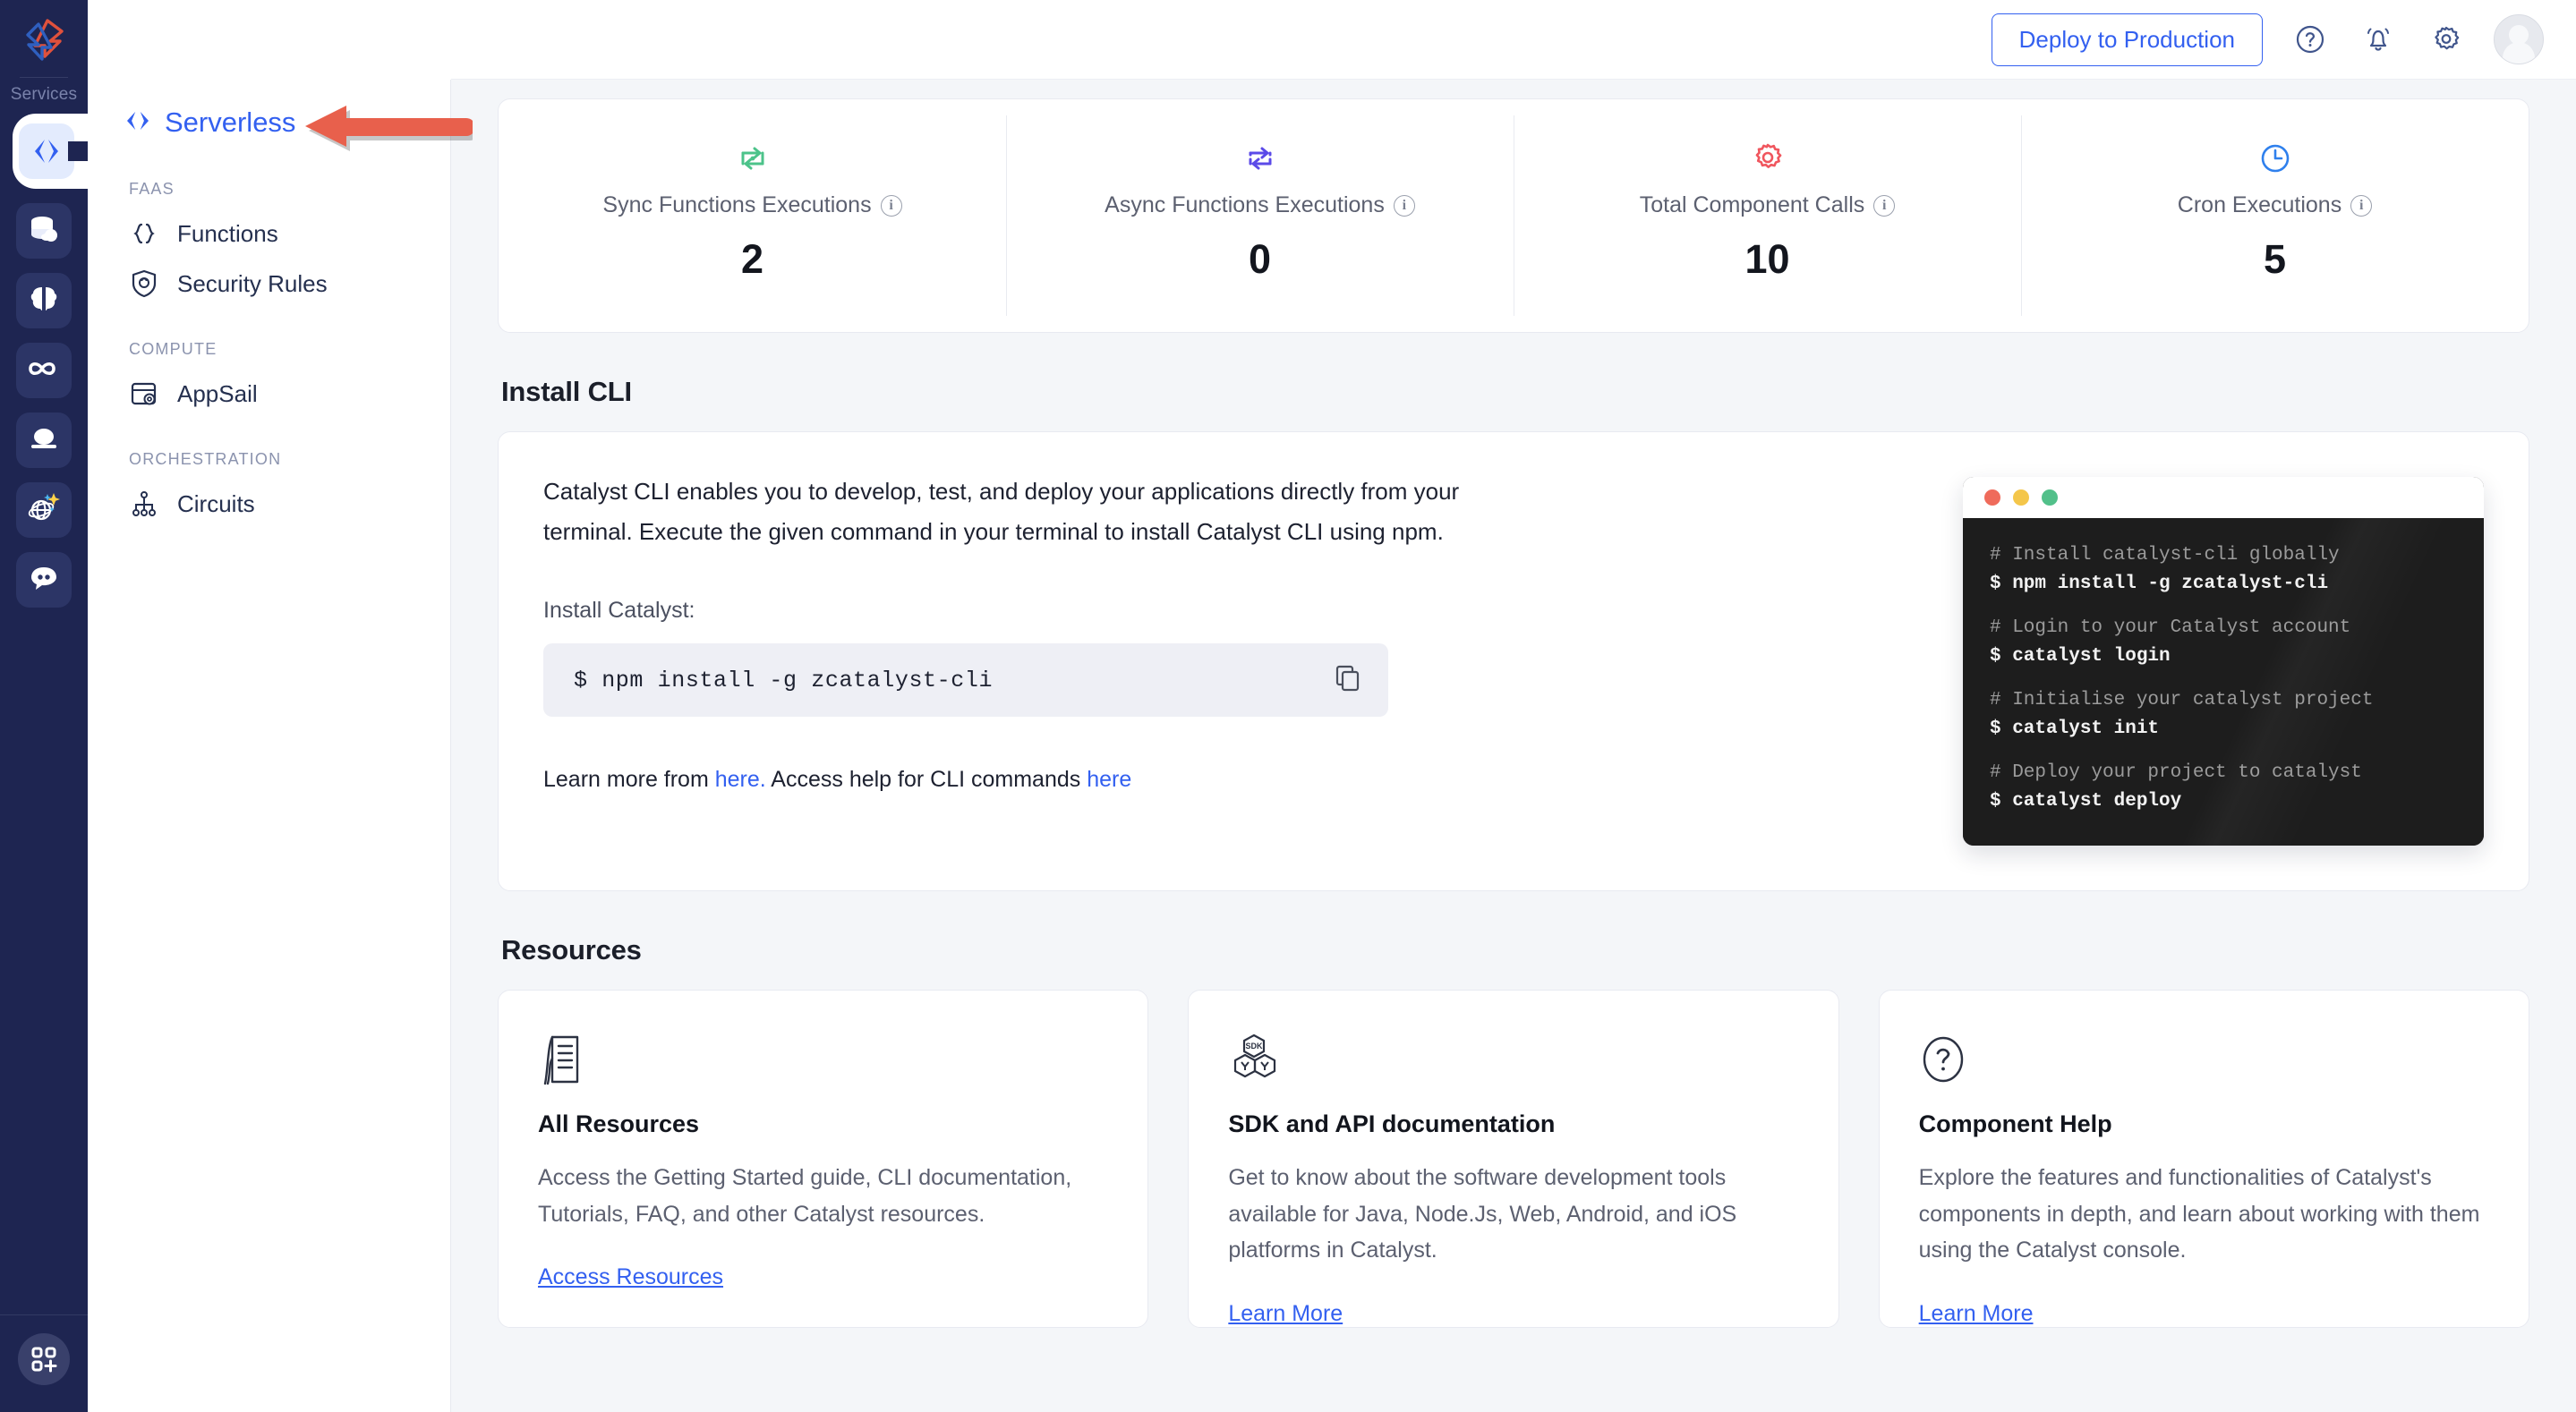  What do you see at coordinates (619, 1123) in the screenshot?
I see `resource-card-title: All Resources` at bounding box center [619, 1123].